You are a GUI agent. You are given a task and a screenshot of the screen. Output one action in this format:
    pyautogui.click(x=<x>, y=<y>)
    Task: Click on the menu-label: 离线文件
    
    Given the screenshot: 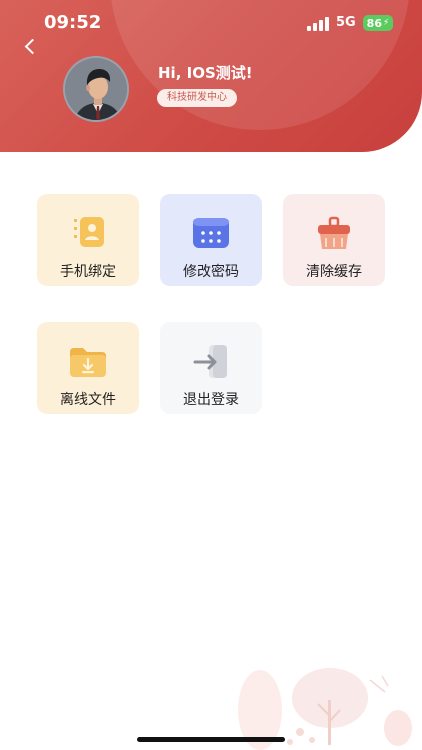 What is the action you would take?
    pyautogui.click(x=88, y=400)
    